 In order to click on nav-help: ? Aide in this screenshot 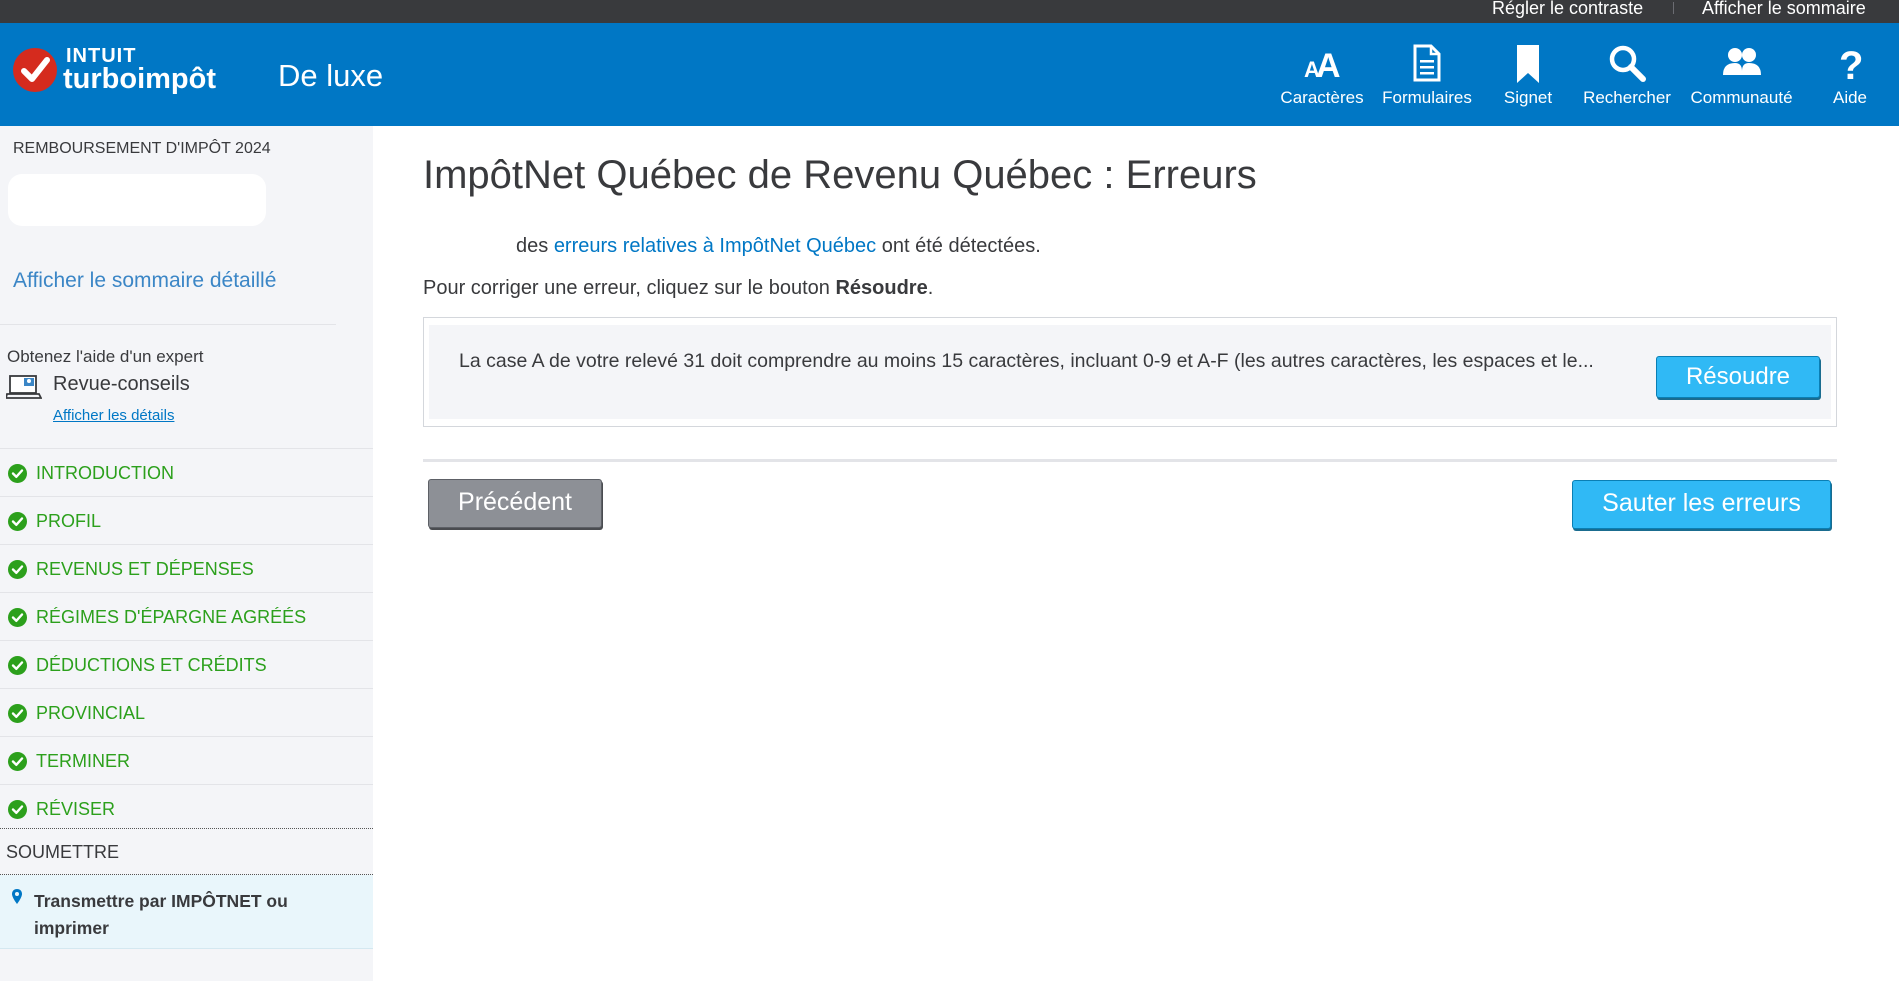, I will do `click(1850, 74)`.